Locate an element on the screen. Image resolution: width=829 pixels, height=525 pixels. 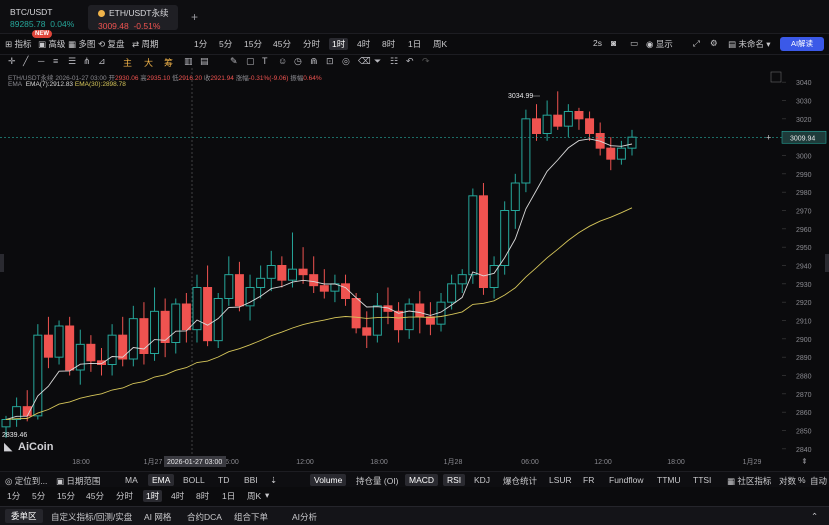
panel-tab-orders: 委单区 is located at coordinates (24, 516).